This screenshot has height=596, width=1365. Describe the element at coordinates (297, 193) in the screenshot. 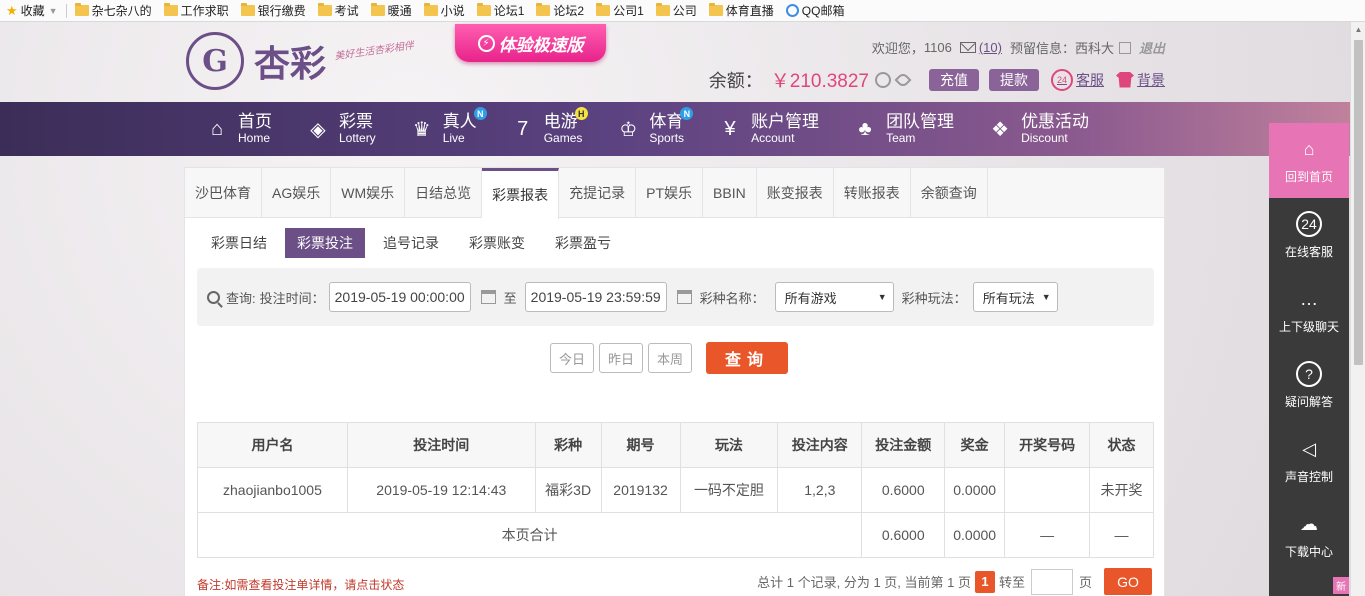

I see `tab-1: AG娱乐` at that location.